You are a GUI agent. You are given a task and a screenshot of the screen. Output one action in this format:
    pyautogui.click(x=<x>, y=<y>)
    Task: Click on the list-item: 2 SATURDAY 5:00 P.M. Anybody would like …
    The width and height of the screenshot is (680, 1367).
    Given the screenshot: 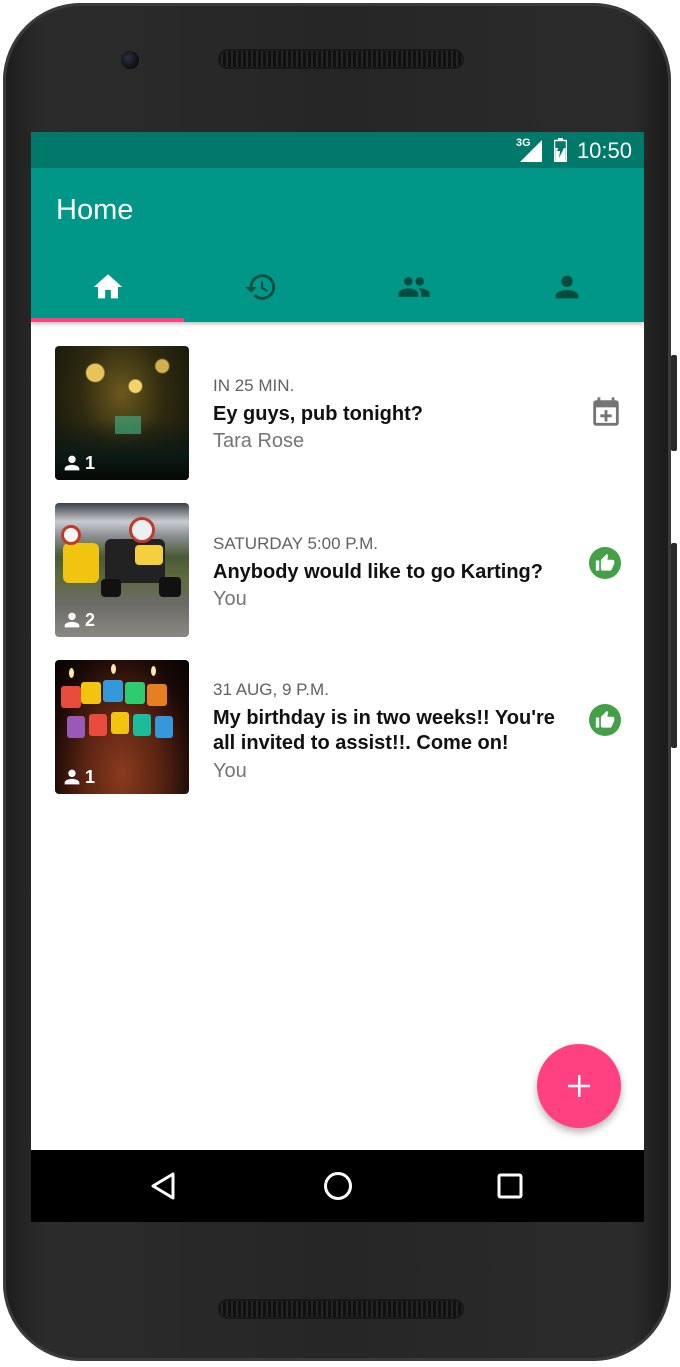 What is the action you would take?
    pyautogui.click(x=337, y=558)
    